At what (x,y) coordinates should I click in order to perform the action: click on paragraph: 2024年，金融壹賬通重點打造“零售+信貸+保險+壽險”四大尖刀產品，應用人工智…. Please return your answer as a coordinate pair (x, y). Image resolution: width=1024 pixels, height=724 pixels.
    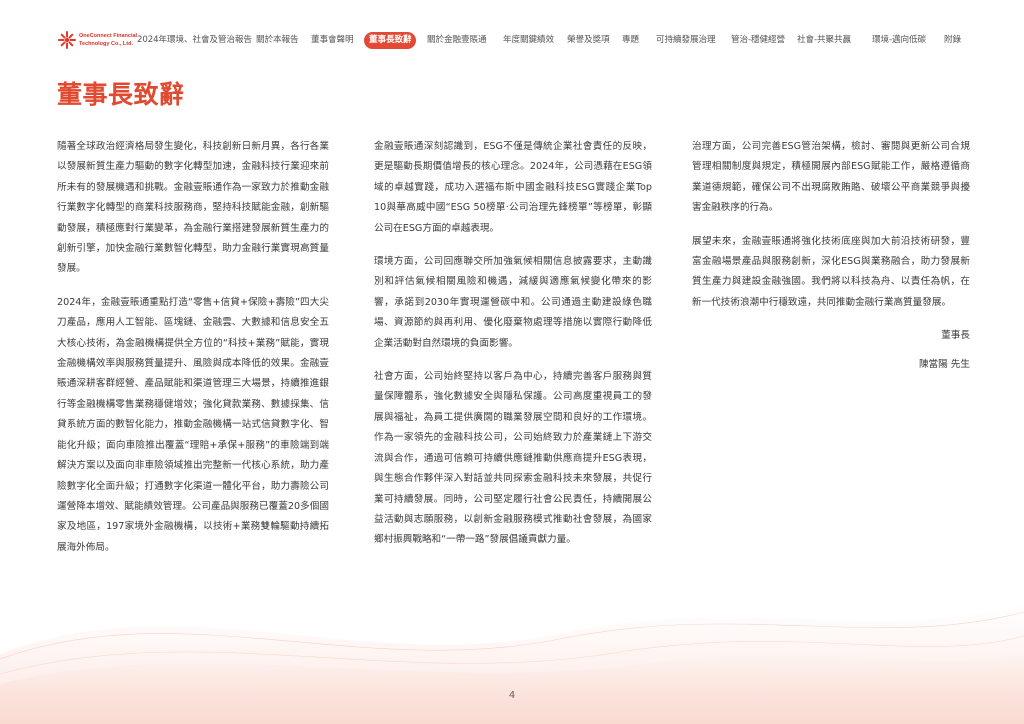
    Looking at the image, I should click on (193, 424).